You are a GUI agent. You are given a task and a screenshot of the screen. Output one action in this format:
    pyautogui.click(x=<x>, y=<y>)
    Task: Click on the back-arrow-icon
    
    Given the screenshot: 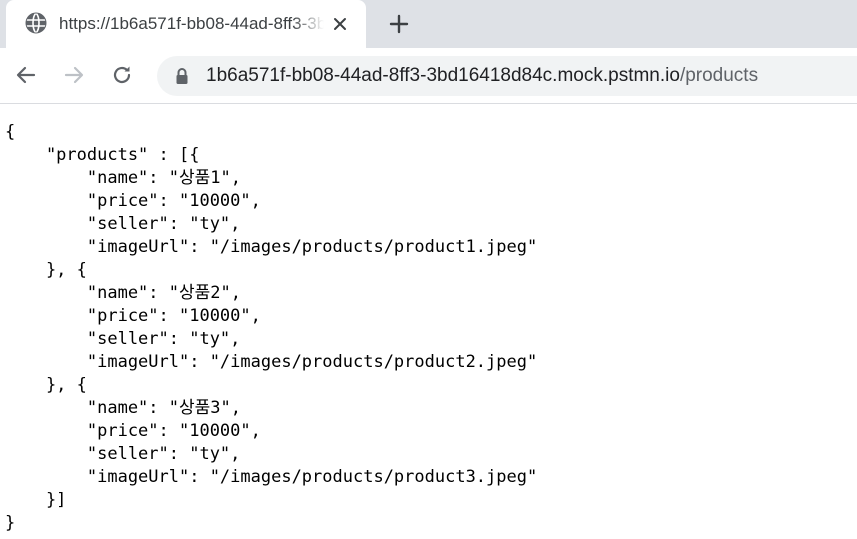 What is the action you would take?
    pyautogui.click(x=26, y=75)
    